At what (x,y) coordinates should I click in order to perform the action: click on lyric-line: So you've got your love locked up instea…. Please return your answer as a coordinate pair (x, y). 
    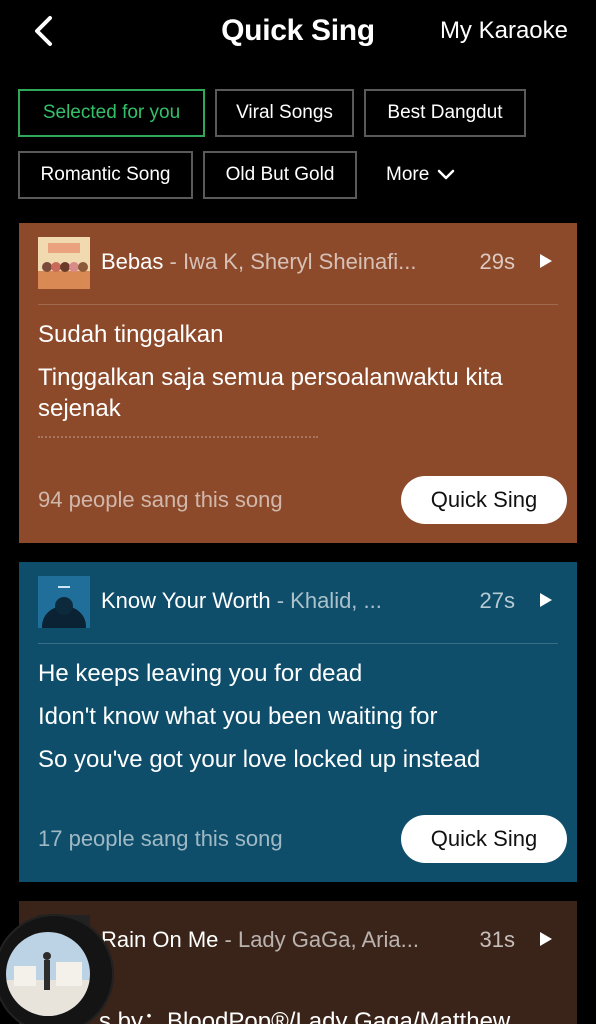
    Looking at the image, I should click on (259, 759).